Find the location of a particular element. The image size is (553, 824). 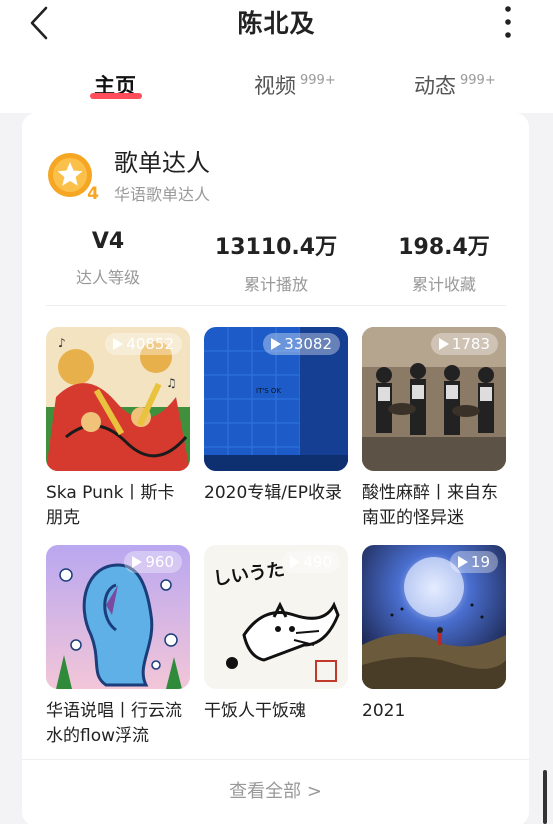

playlist-item: ♪ ♫ 40852 Ska Punk丨斯卡朋克 is located at coordinates (118, 429).